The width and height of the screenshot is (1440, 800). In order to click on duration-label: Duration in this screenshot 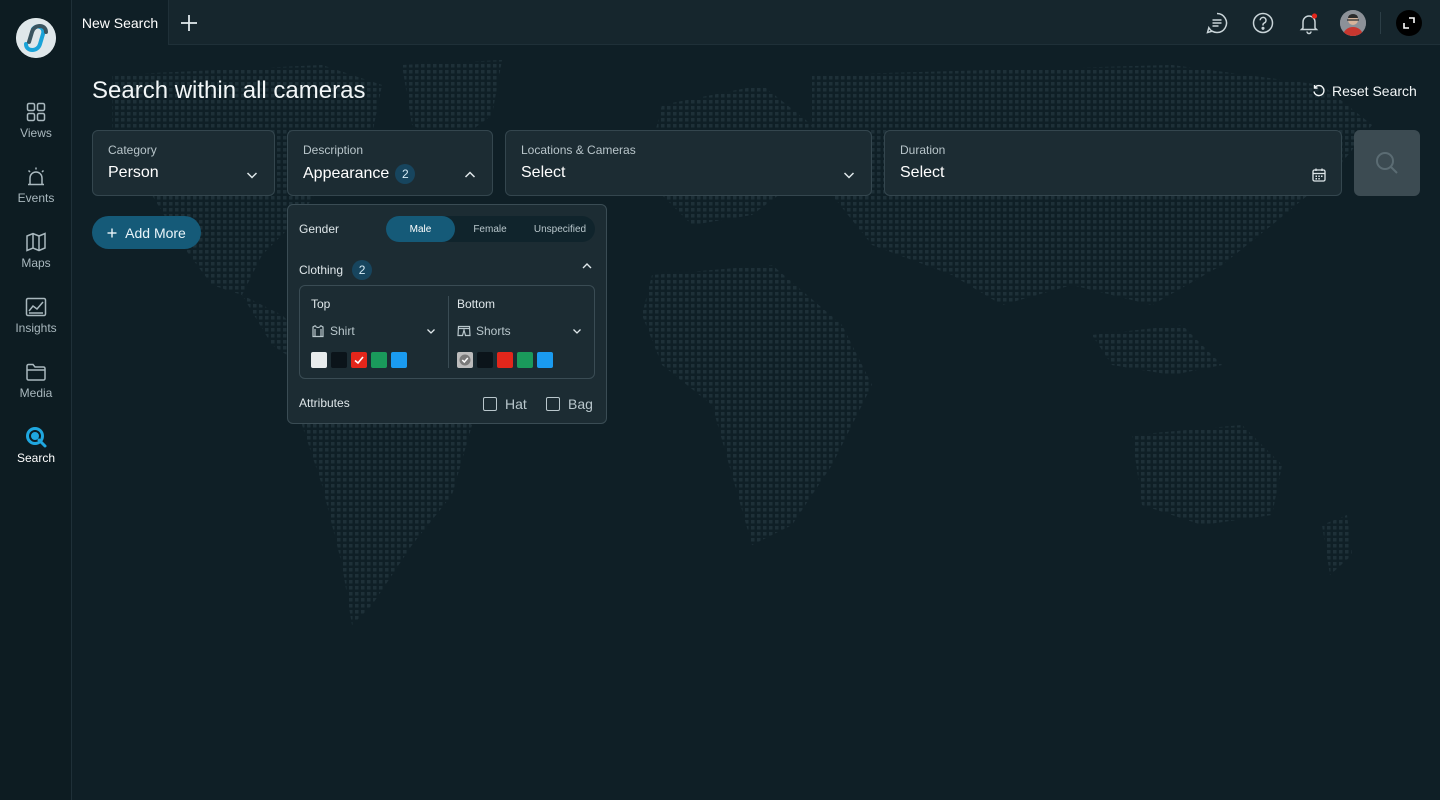, I will do `click(923, 150)`.